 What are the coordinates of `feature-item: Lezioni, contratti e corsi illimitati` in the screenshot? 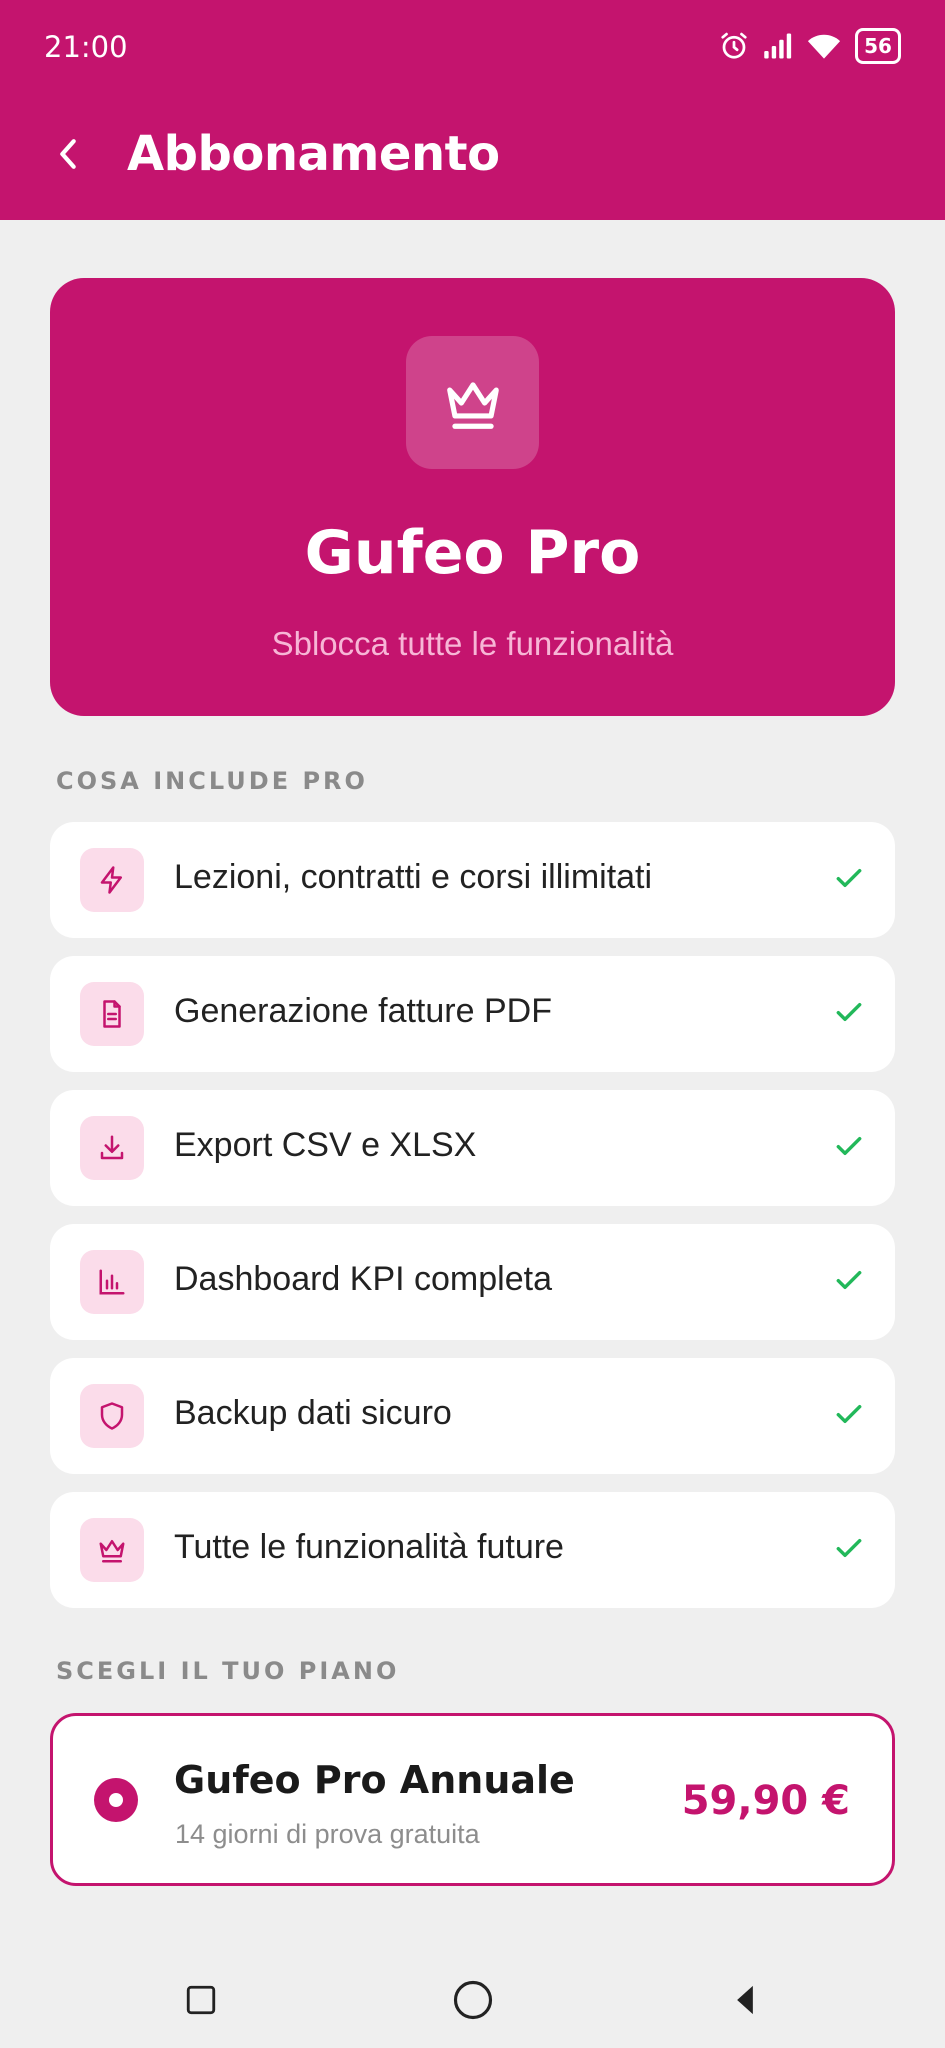 It's located at (472, 880).